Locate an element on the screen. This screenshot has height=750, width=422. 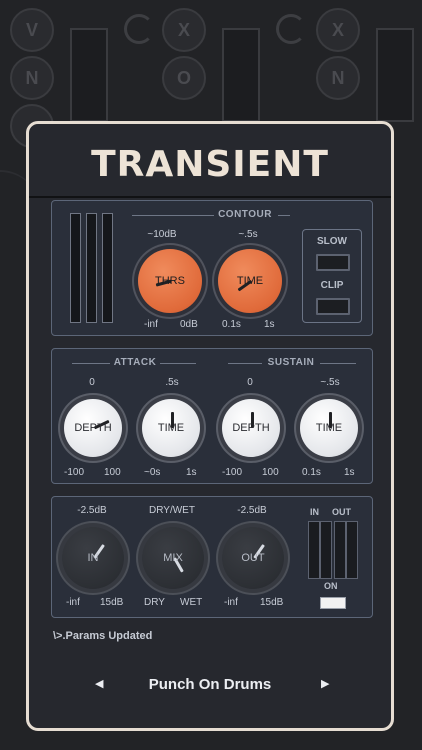
sustain-time-knob: TIME is located at coordinates (329, 428).